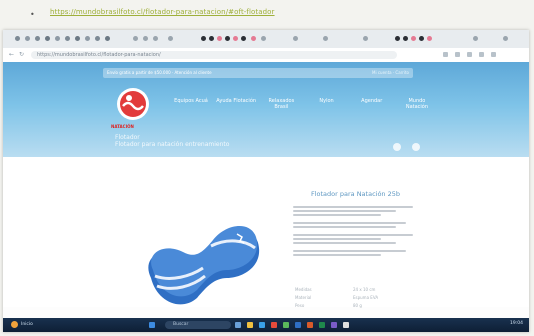  What do you see at coordinates (481, 54) in the screenshot?
I see `download-icon` at bounding box center [481, 54].